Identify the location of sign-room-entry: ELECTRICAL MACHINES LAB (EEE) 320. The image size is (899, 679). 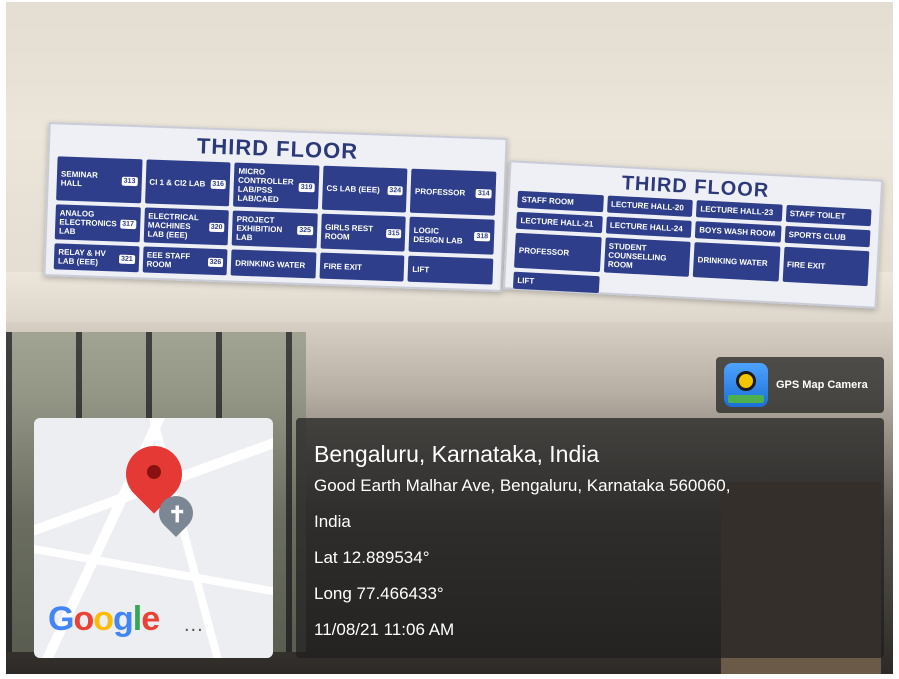
(186, 226).